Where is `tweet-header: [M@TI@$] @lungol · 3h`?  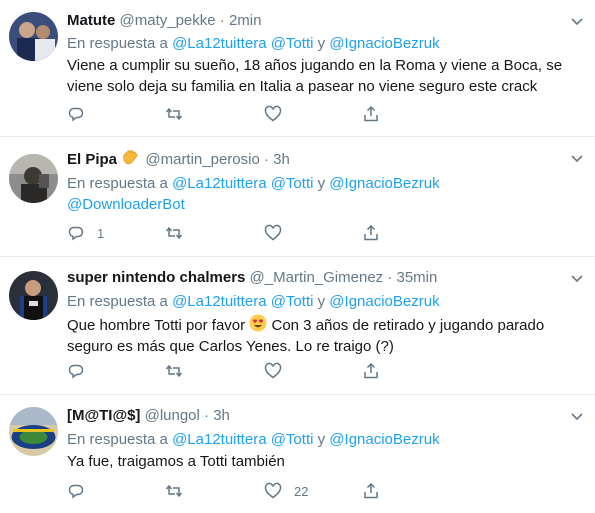 tweet-header: [M@TI@$] @lungol · 3h is located at coordinates (316, 416).